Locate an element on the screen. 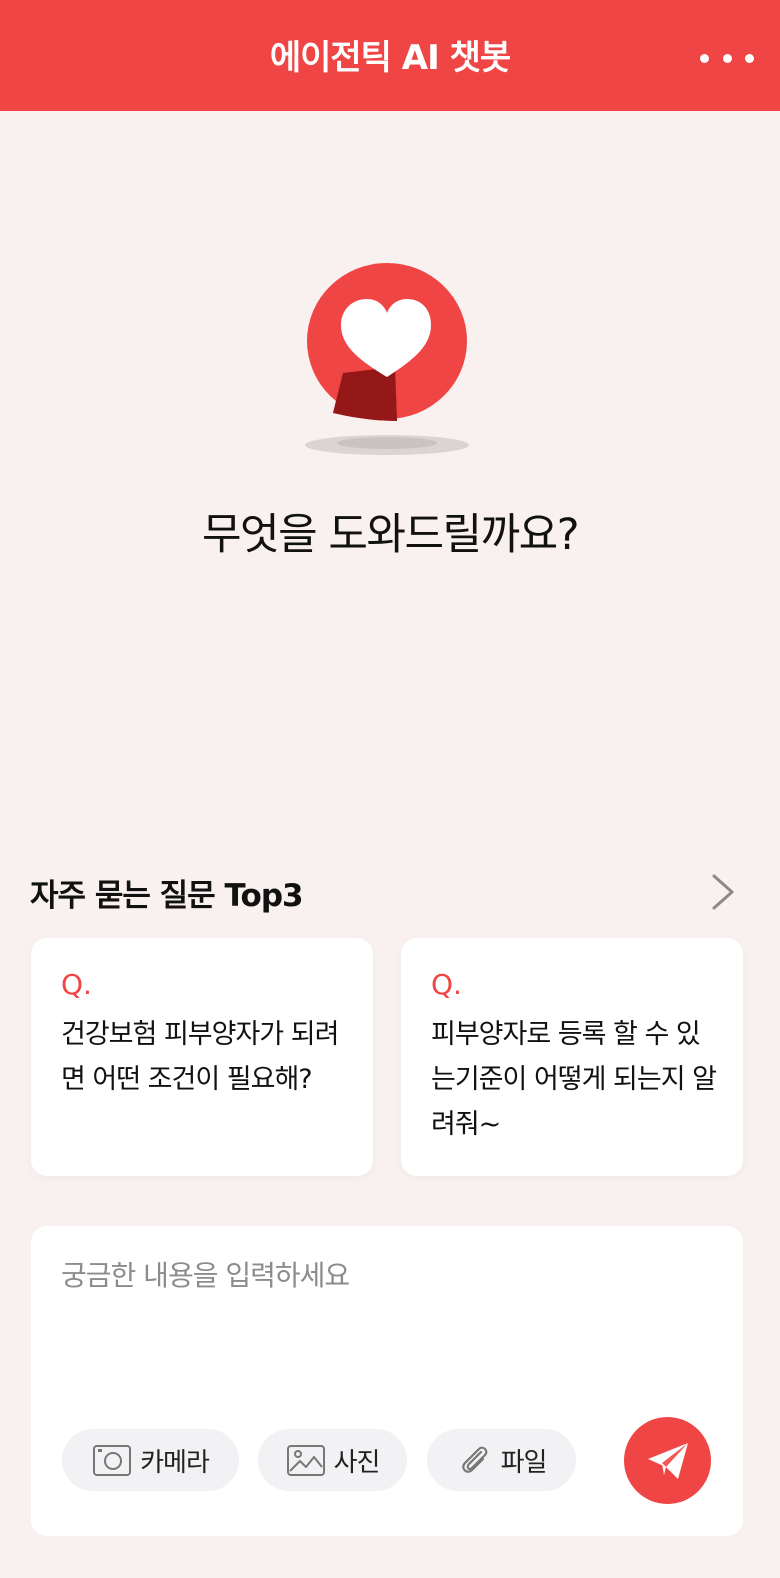 The height and width of the screenshot is (1578, 780). paper-plane-icon is located at coordinates (667, 1460).